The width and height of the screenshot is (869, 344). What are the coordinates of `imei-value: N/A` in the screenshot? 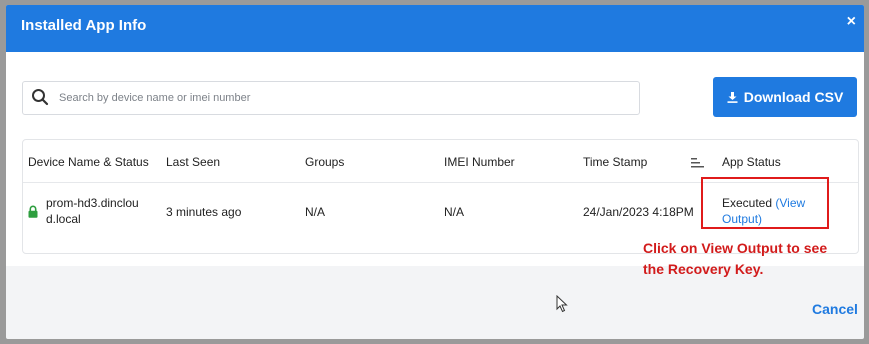 It's located at (454, 212).